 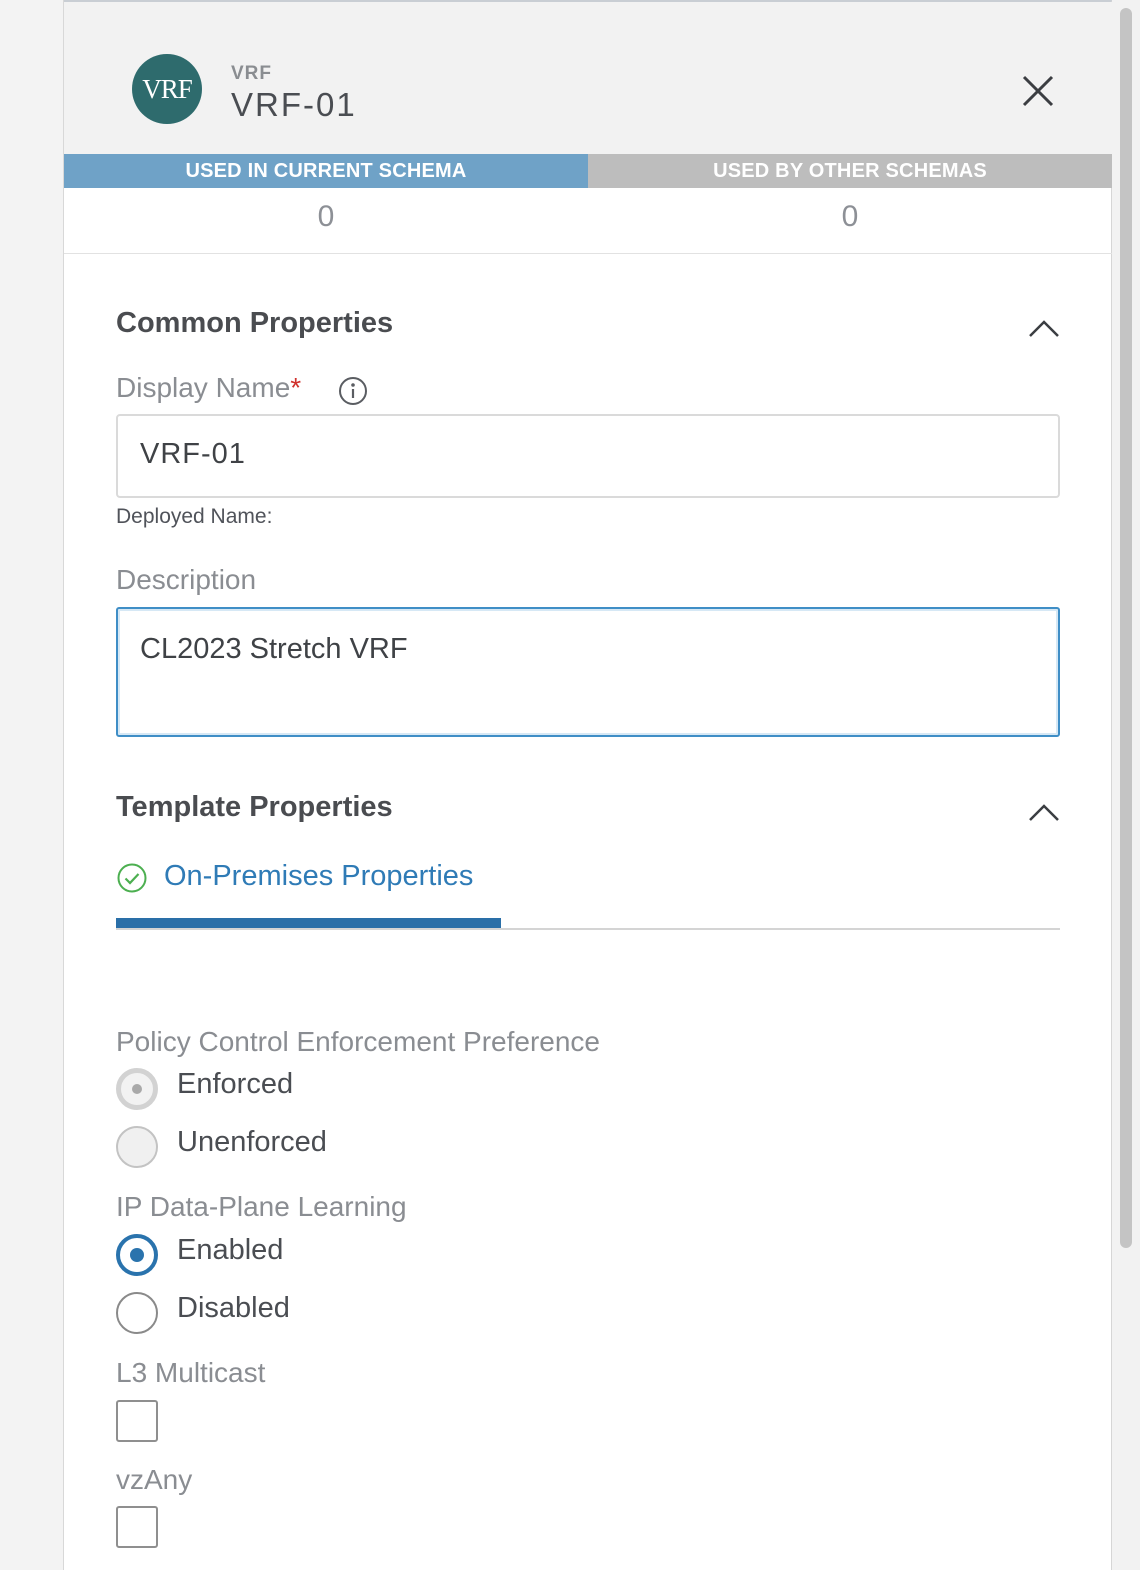 What do you see at coordinates (235, 1084) in the screenshot?
I see `enforced-label: Enforced` at bounding box center [235, 1084].